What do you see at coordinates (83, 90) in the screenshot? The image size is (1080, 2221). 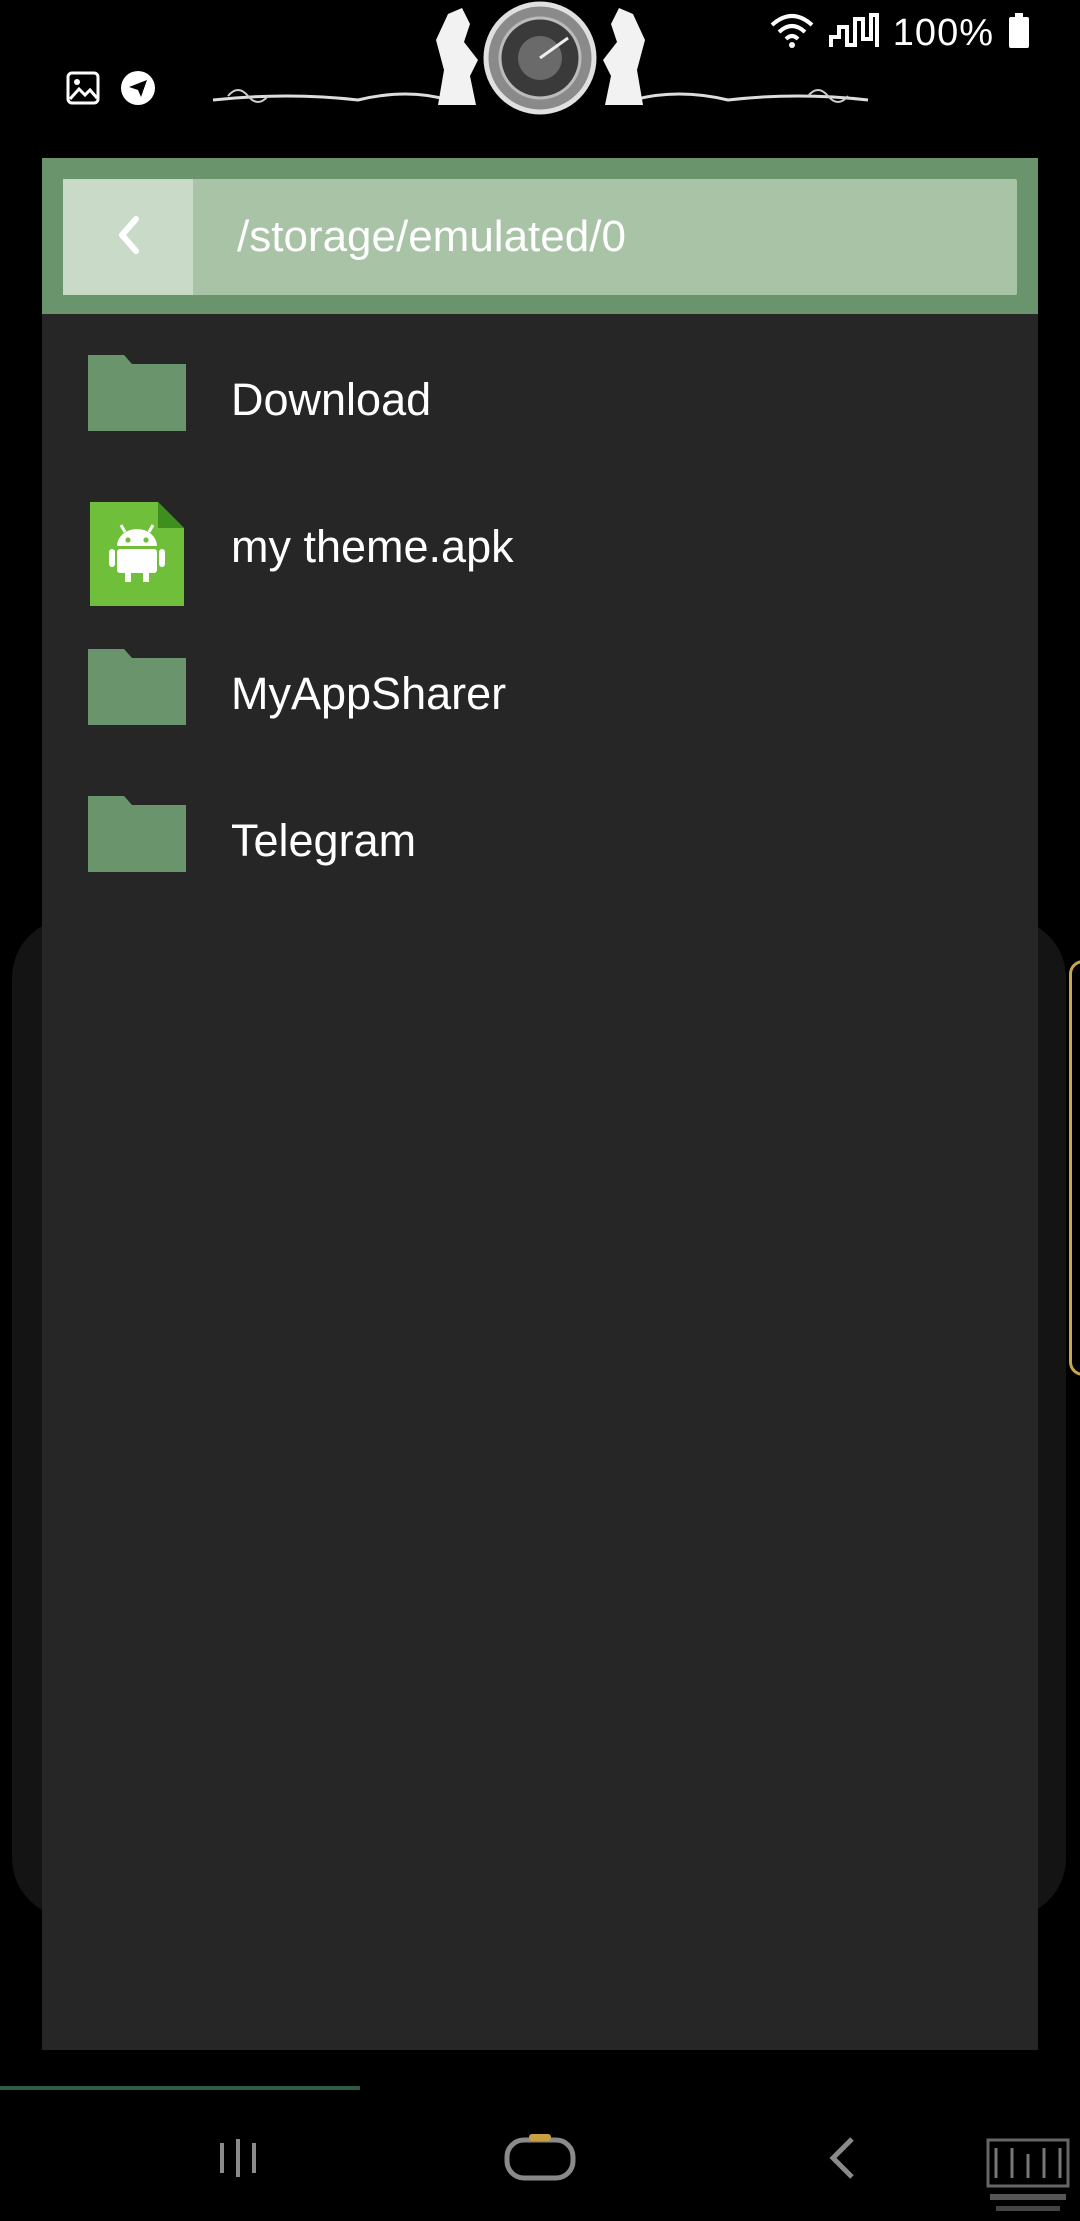 I see `gallery-icon` at bounding box center [83, 90].